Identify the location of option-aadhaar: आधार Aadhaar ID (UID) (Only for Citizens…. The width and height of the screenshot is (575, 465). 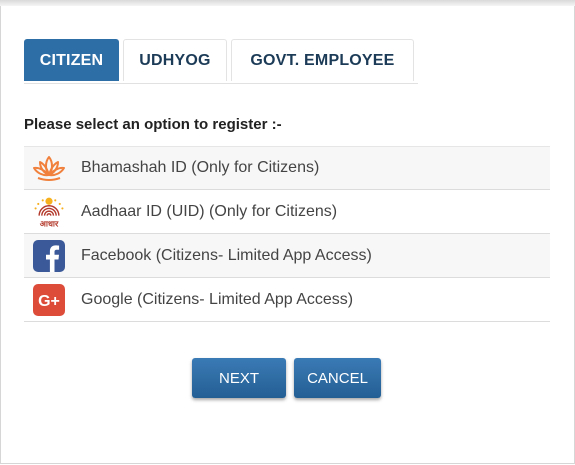
(287, 212).